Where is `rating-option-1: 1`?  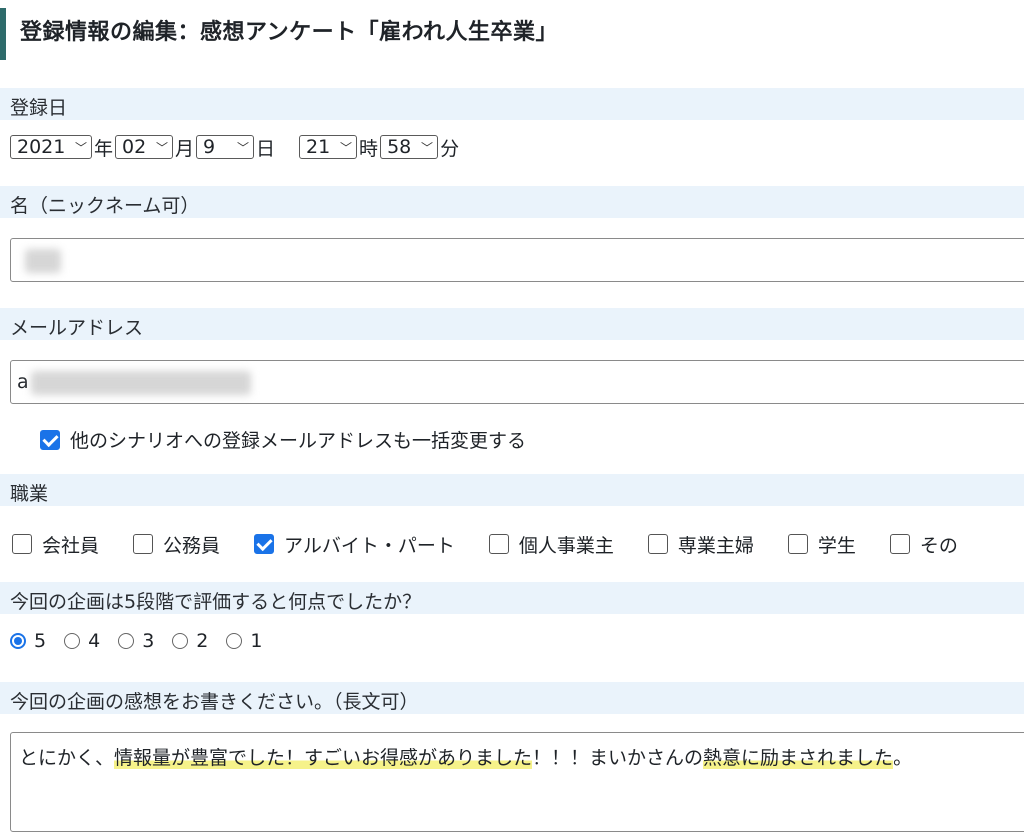
rating-option-1: 1 is located at coordinates (244, 641).